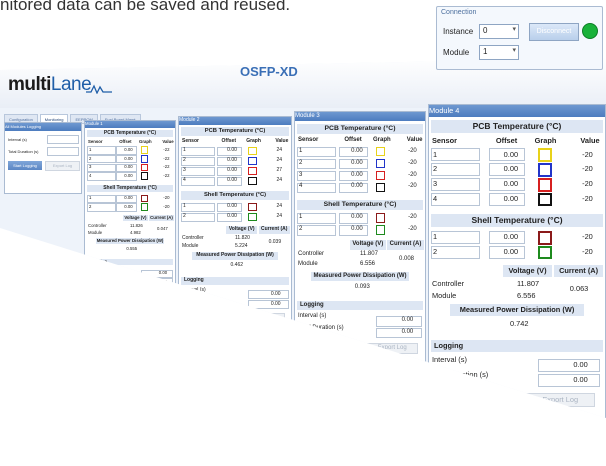 This screenshot has height=466, width=606. Describe the element at coordinates (235, 131) in the screenshot. I see `pcb-temperature-title: PCB Temperature (°C)` at that location.